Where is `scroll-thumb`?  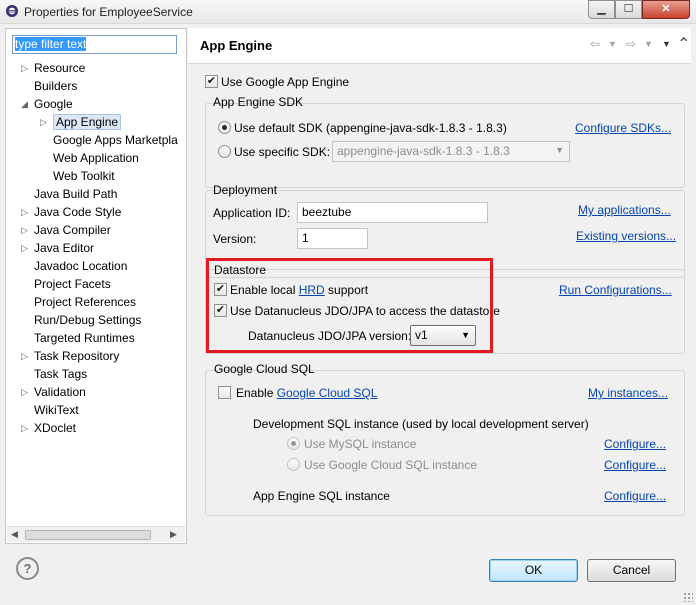
scroll-thumb is located at coordinates (88, 535).